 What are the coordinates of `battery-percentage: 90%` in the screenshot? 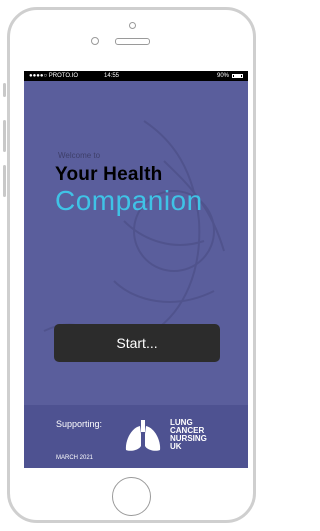 It's located at (222, 76).